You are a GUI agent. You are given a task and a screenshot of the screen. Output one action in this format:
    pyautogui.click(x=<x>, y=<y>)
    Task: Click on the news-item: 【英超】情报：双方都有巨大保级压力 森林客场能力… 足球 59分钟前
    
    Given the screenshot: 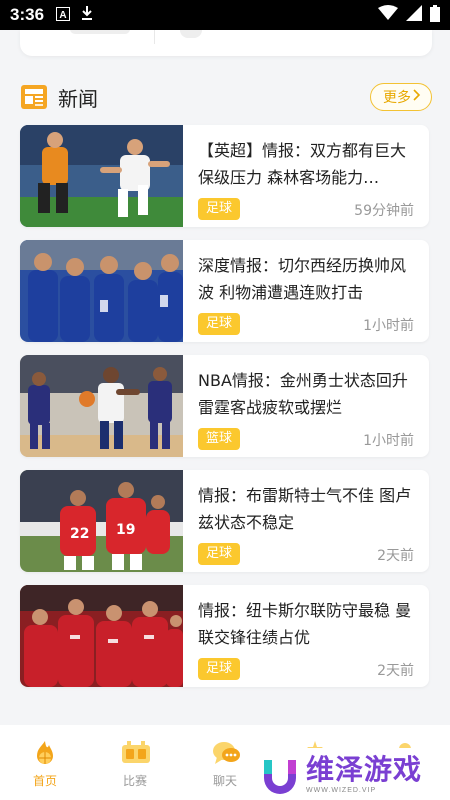 What is the action you would take?
    pyautogui.click(x=224, y=176)
    